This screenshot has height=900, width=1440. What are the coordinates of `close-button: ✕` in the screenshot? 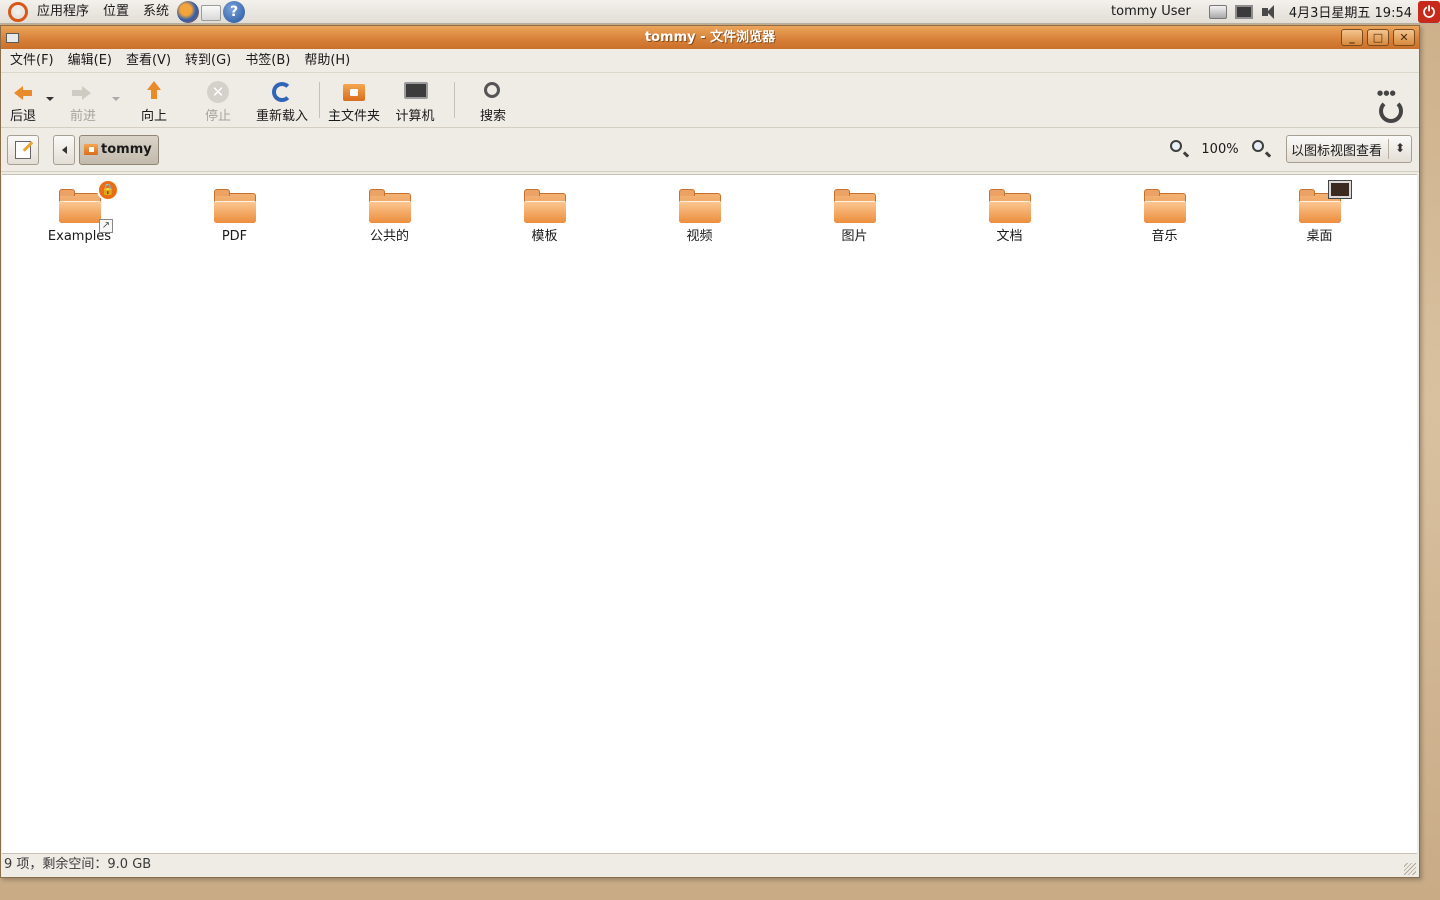 It's located at (1404, 37).